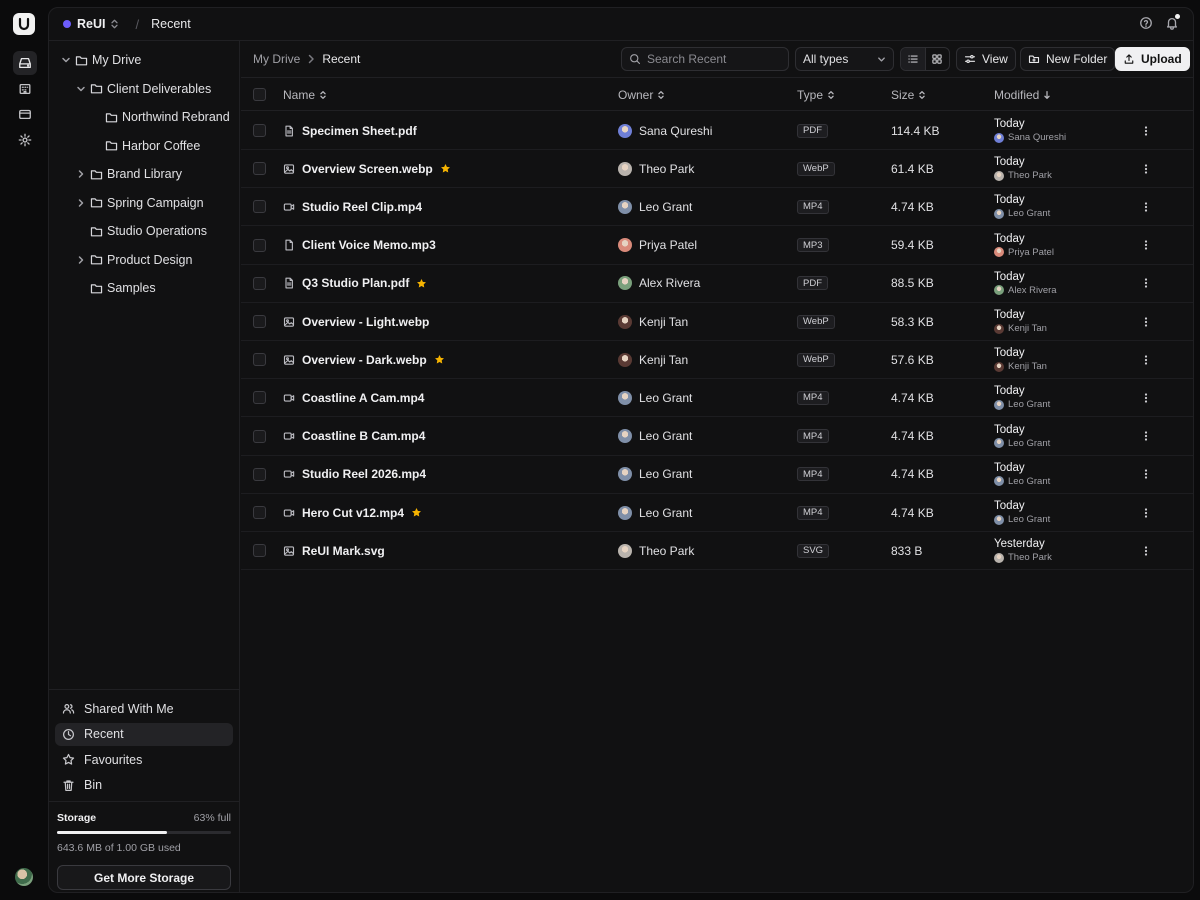 The width and height of the screenshot is (1200, 900). What do you see at coordinates (128, 174) in the screenshot?
I see `folder-brand-library: Brand Library` at bounding box center [128, 174].